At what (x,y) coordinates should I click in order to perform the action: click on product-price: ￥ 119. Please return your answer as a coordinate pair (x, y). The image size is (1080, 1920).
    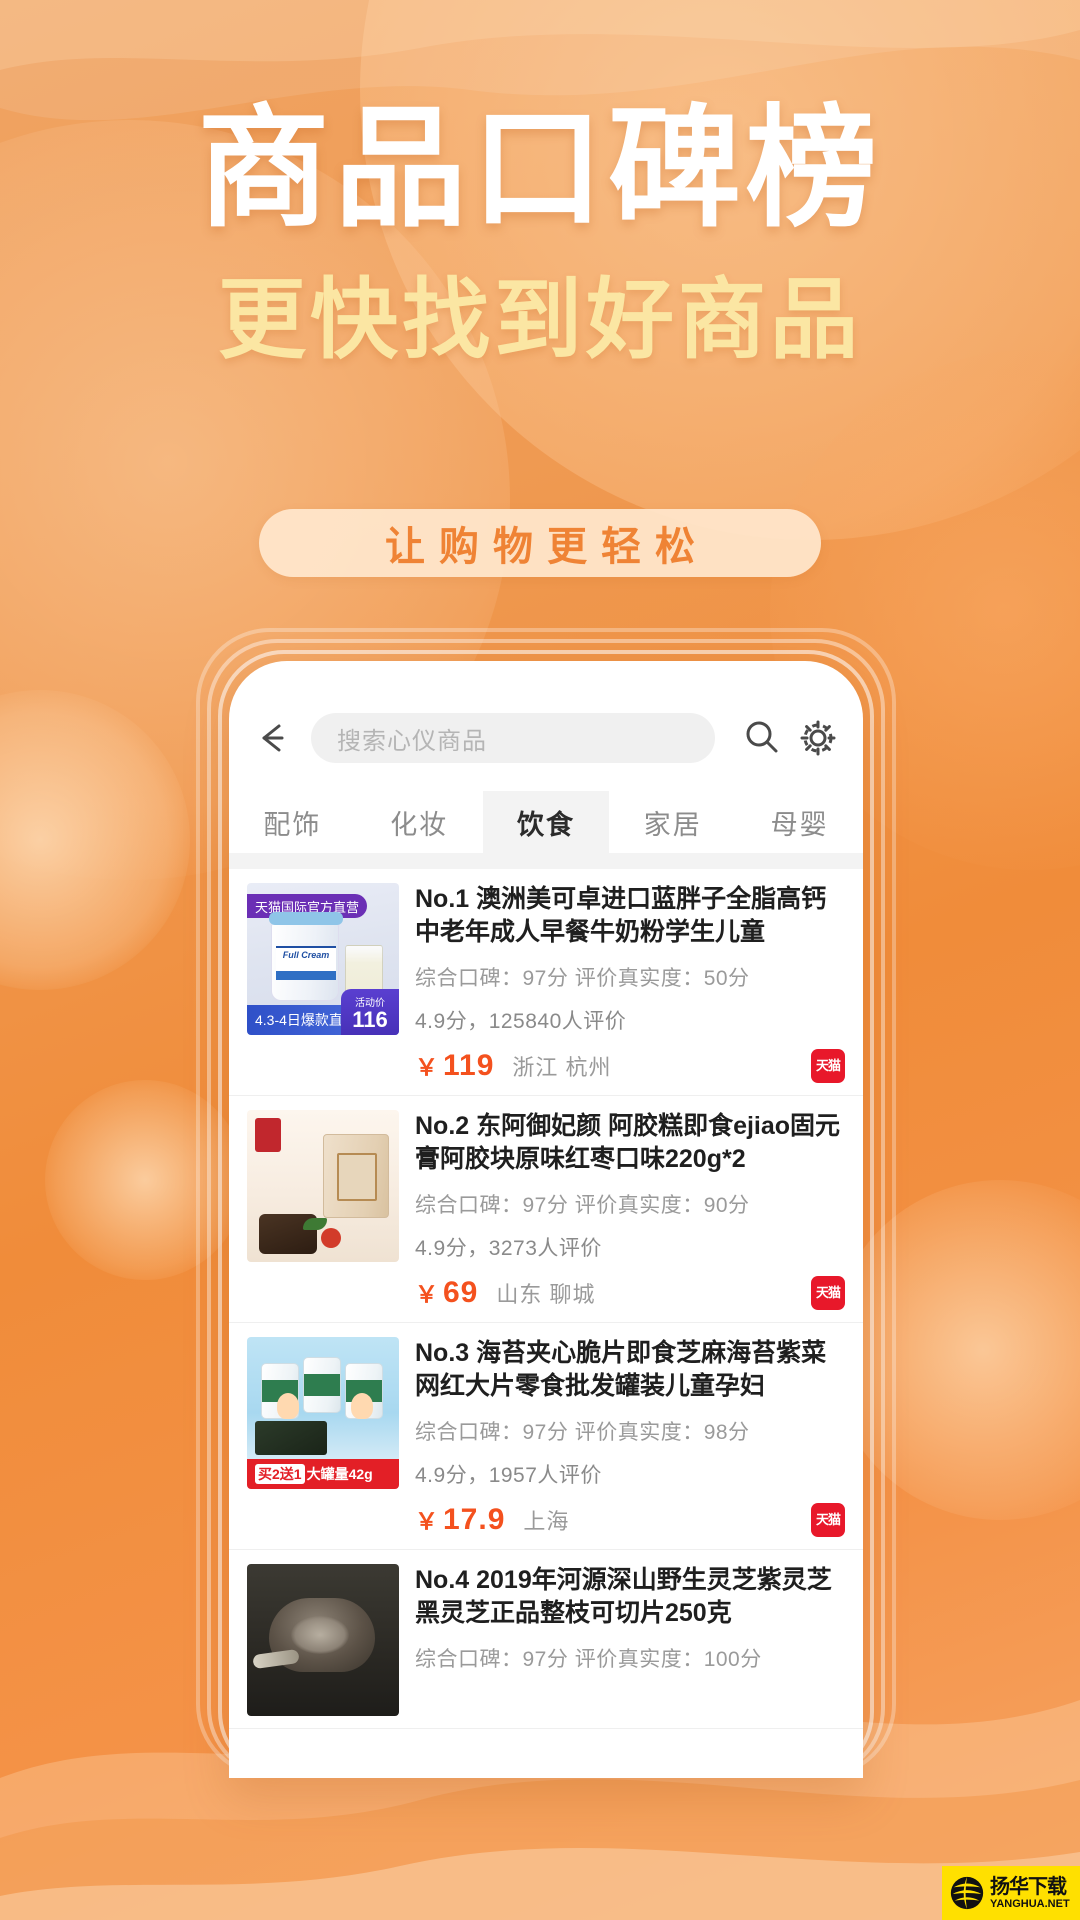
    Looking at the image, I should click on (454, 1065).